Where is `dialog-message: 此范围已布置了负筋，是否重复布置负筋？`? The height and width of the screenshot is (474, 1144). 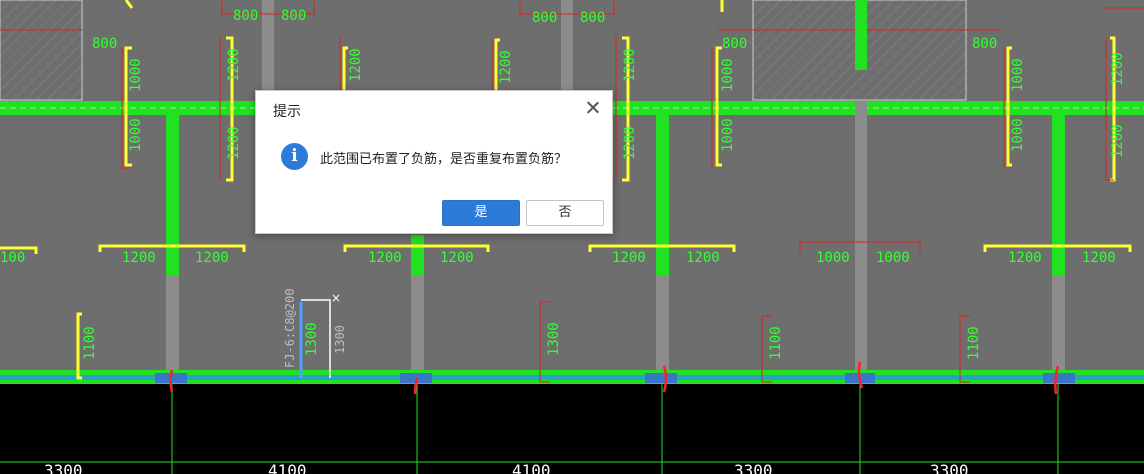
dialog-message: 此范围已布置了负筋，是否重复布置负筋？ is located at coordinates (444, 159).